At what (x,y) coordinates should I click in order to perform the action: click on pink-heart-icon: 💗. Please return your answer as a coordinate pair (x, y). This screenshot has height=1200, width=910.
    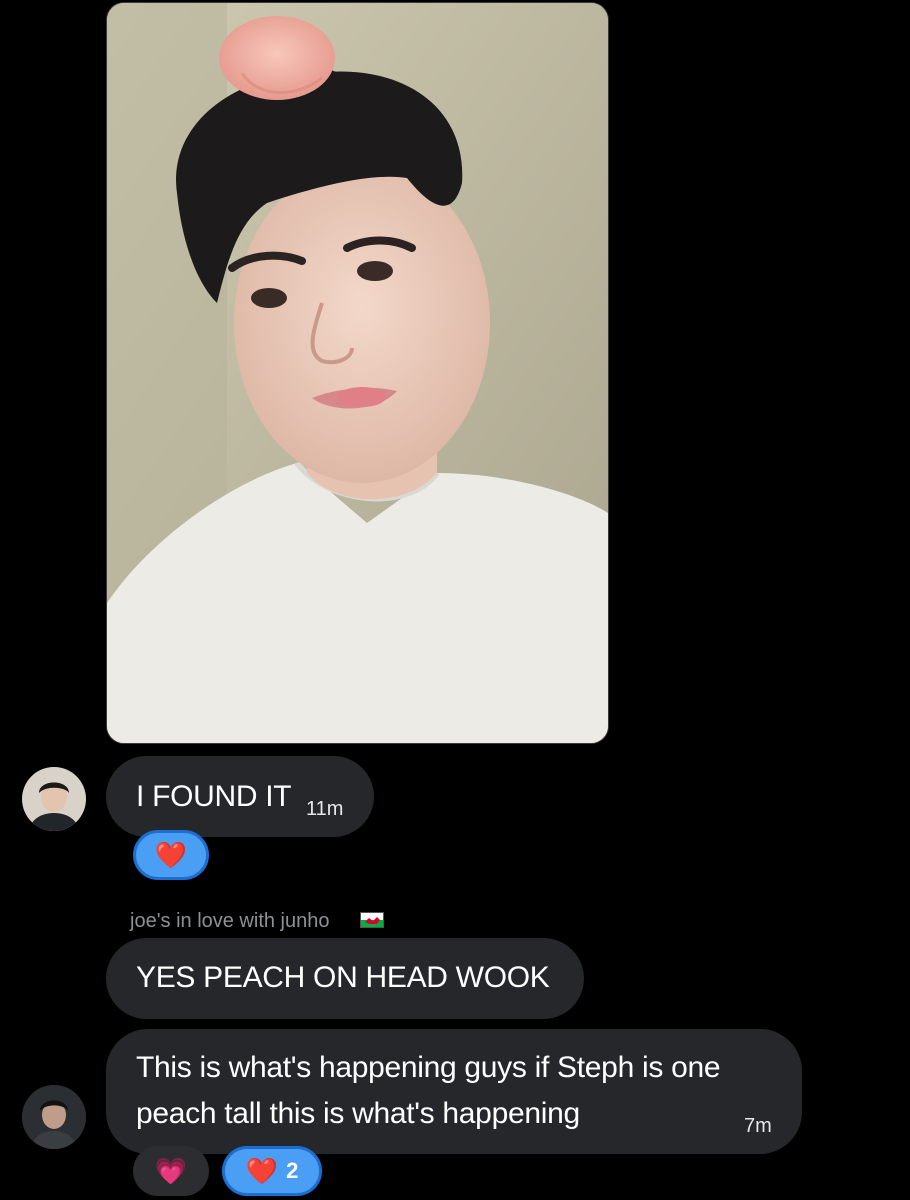
    Looking at the image, I should click on (171, 1171).